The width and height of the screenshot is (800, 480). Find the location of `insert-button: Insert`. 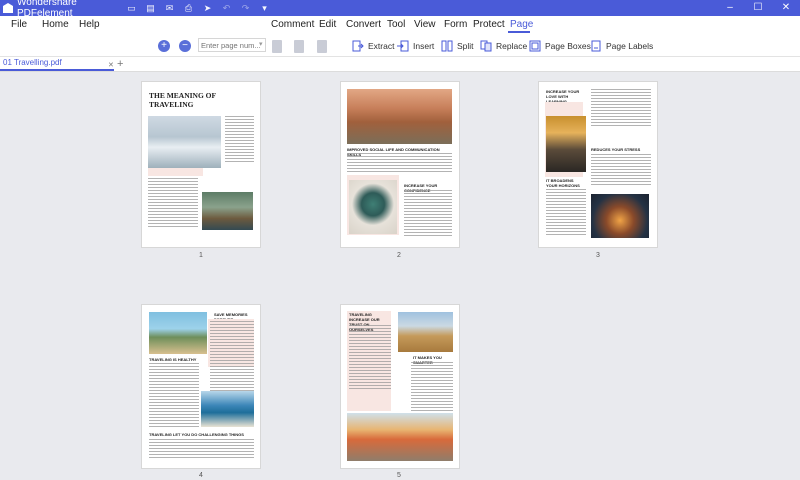

insert-button: Insert is located at coordinates (415, 46).